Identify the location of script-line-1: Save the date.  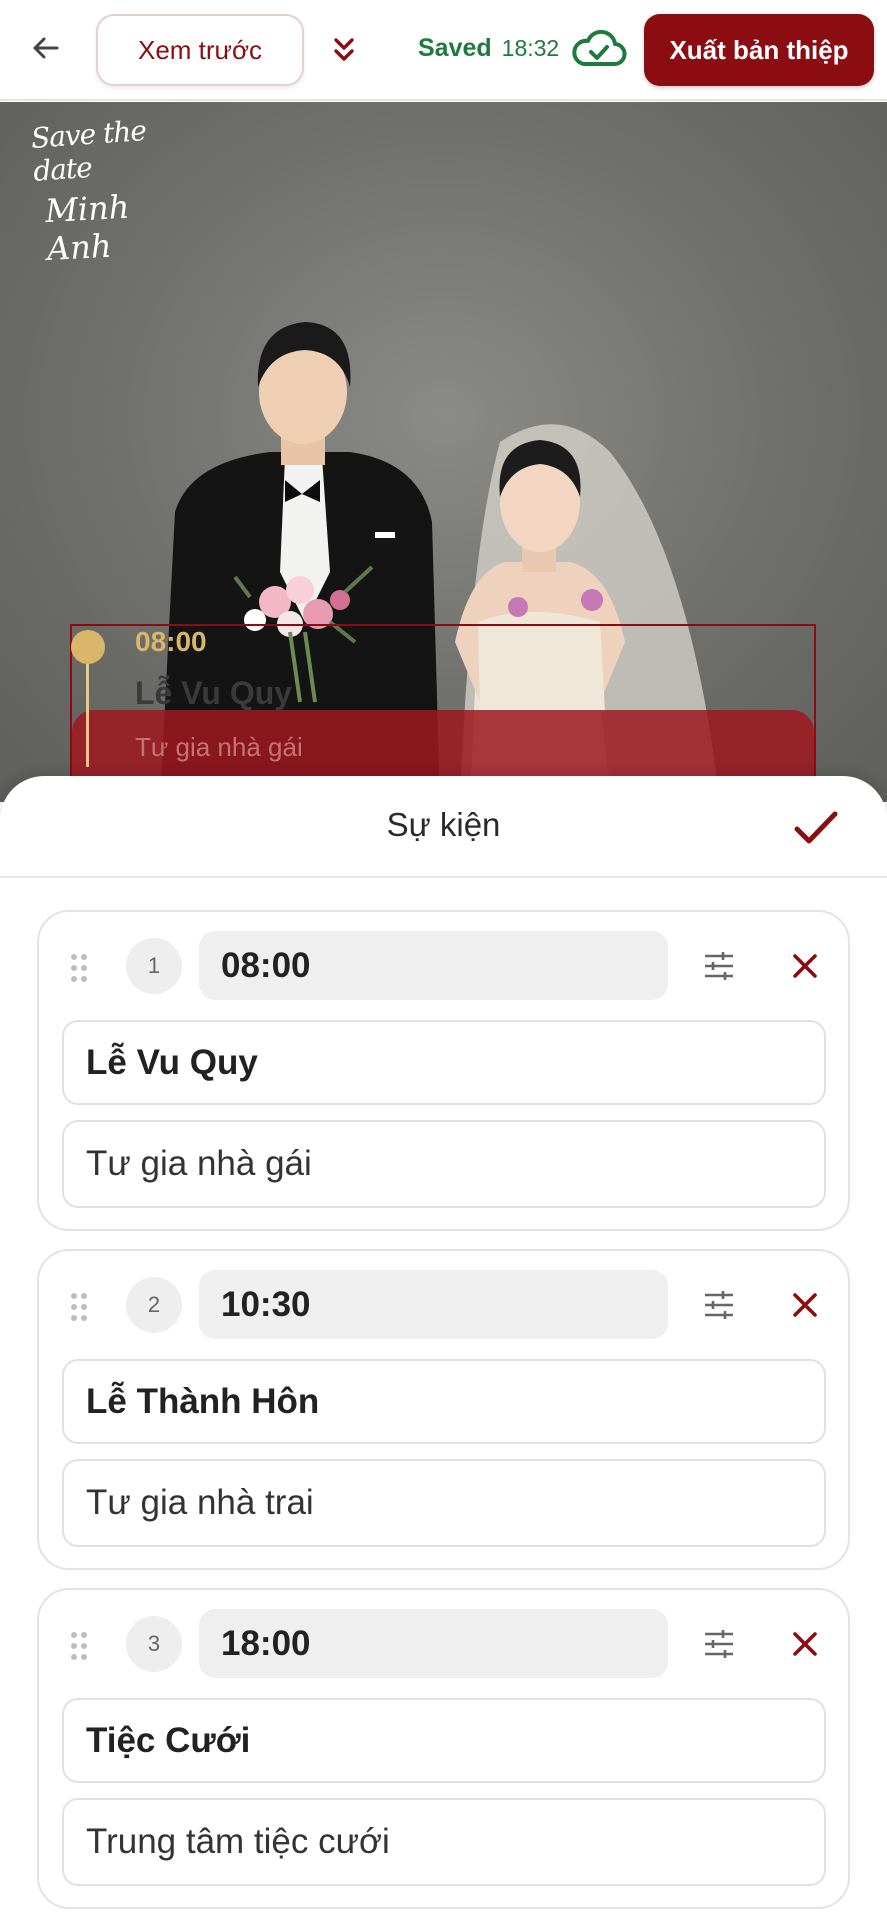
(88, 150).